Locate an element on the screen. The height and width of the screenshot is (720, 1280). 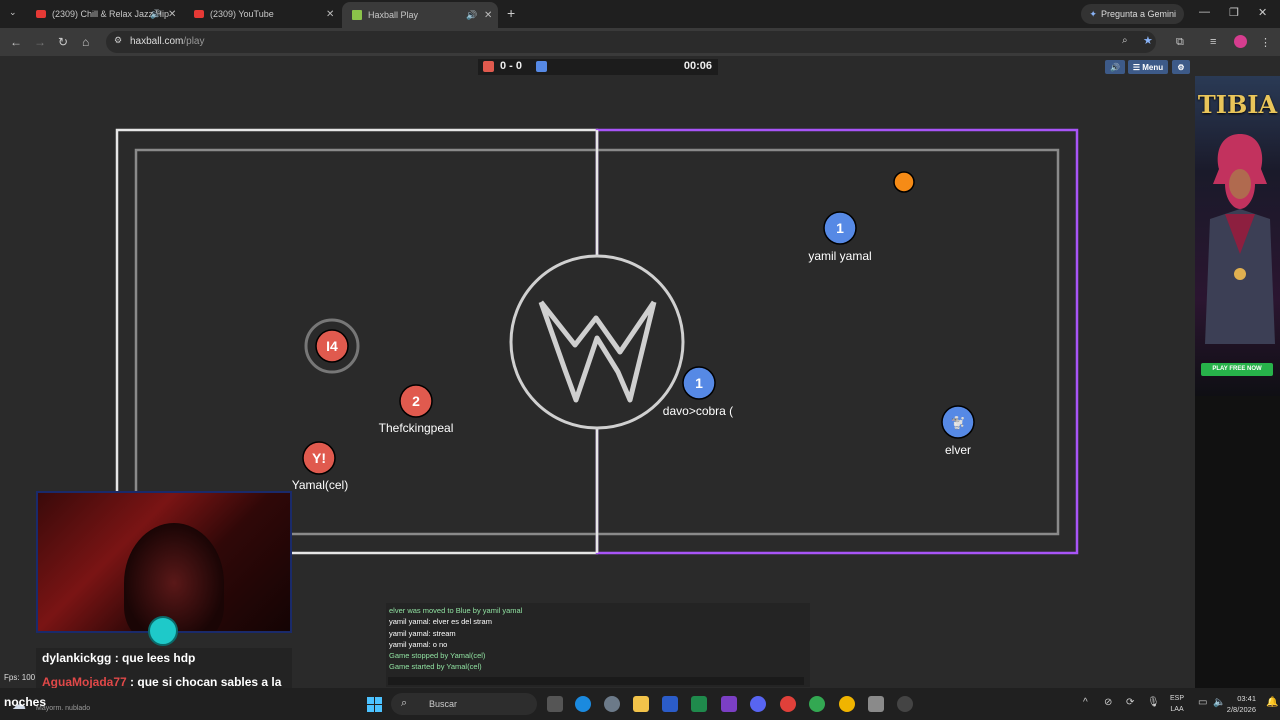
ad-hero-image is located at coordinates (1240, 239).